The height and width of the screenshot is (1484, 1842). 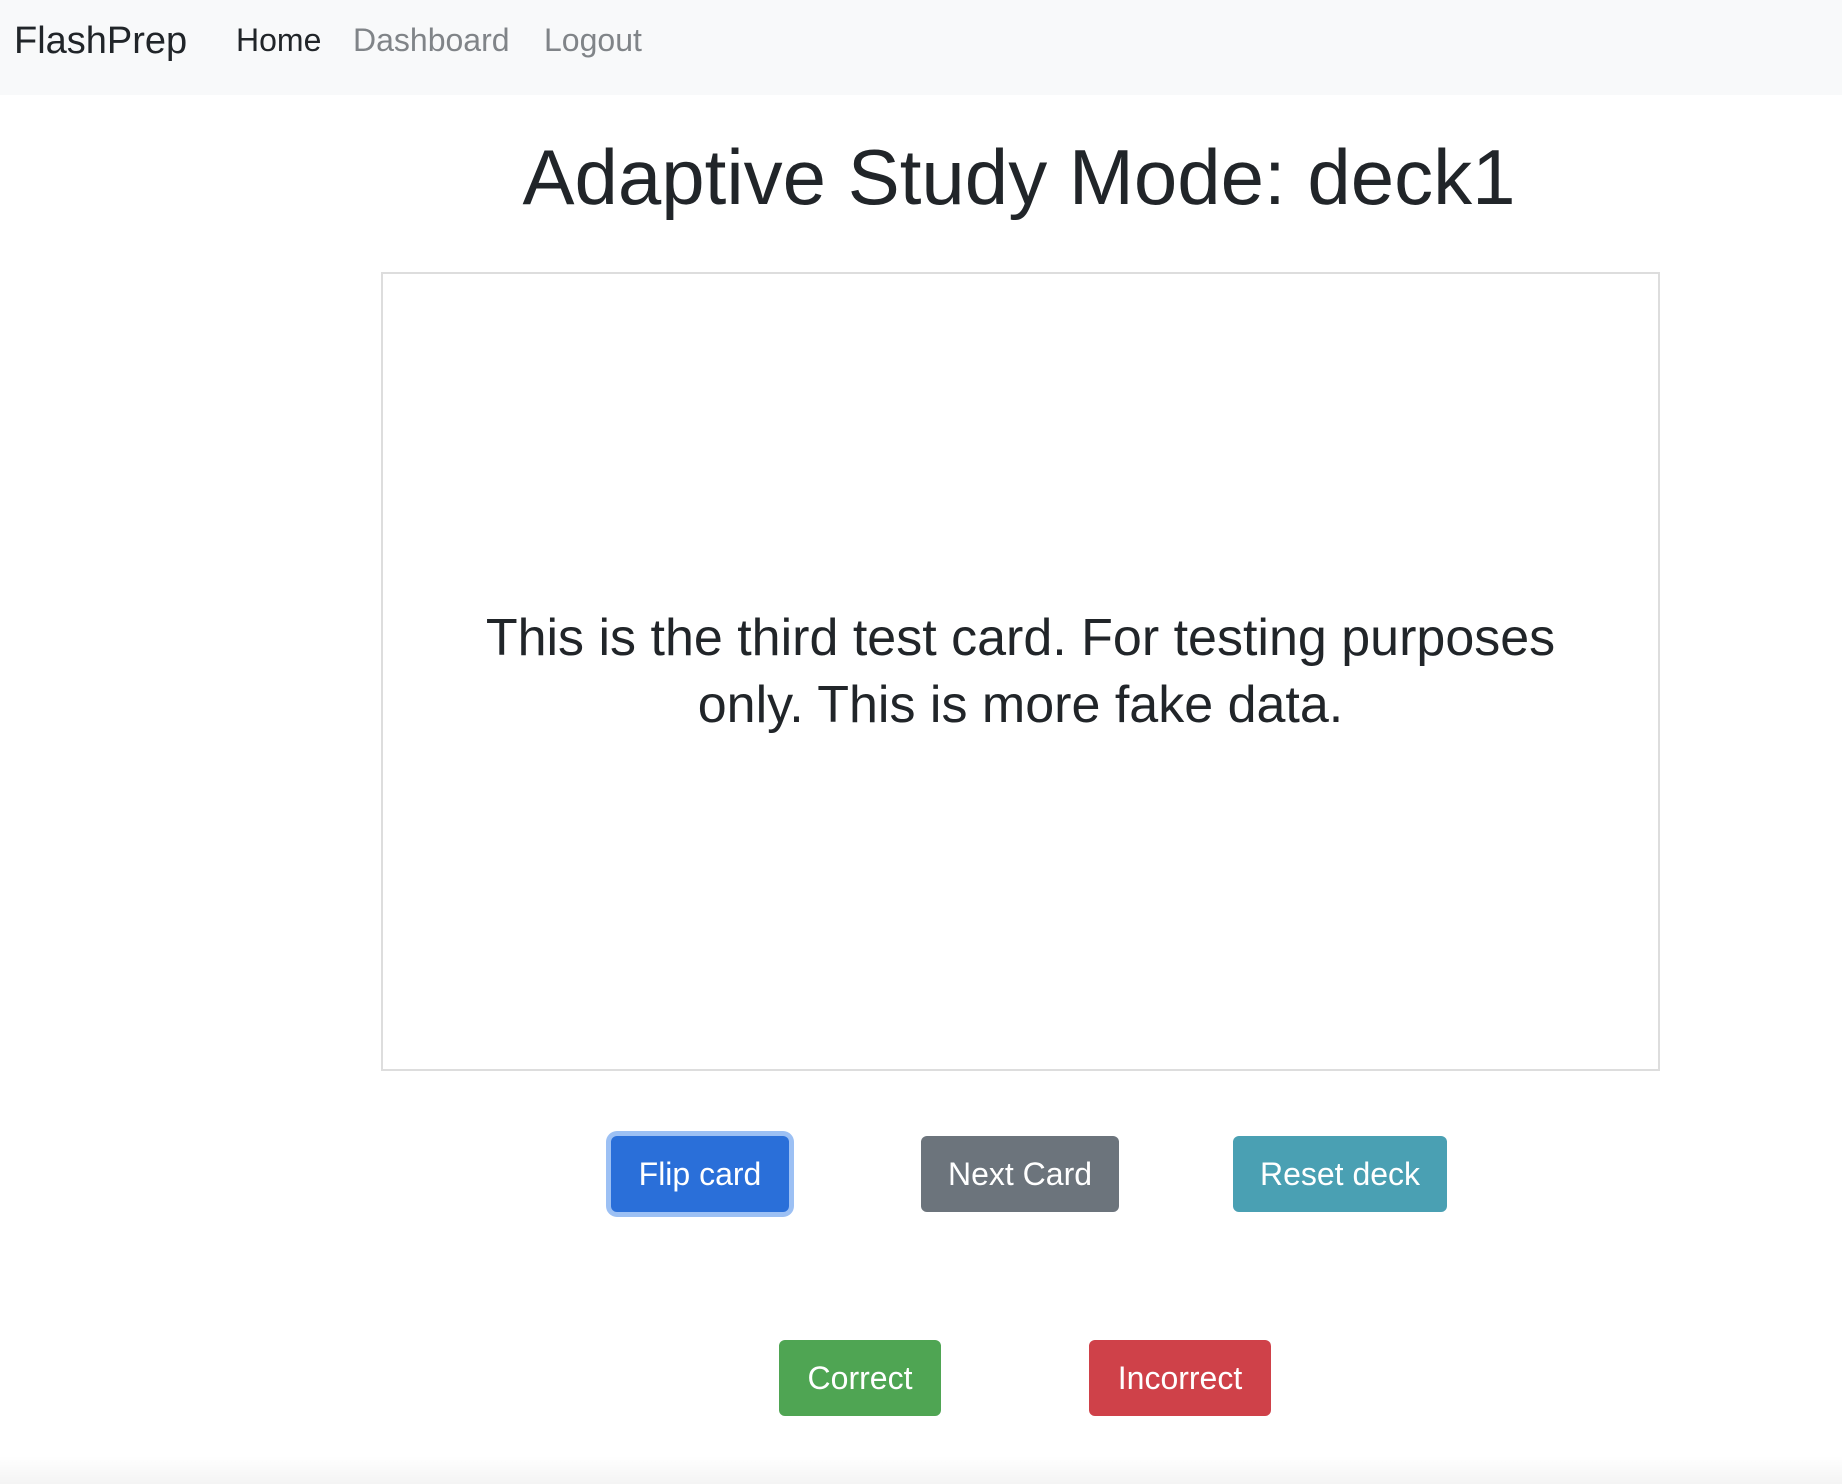 I want to click on flip-card-button: Flip card, so click(x=700, y=1174).